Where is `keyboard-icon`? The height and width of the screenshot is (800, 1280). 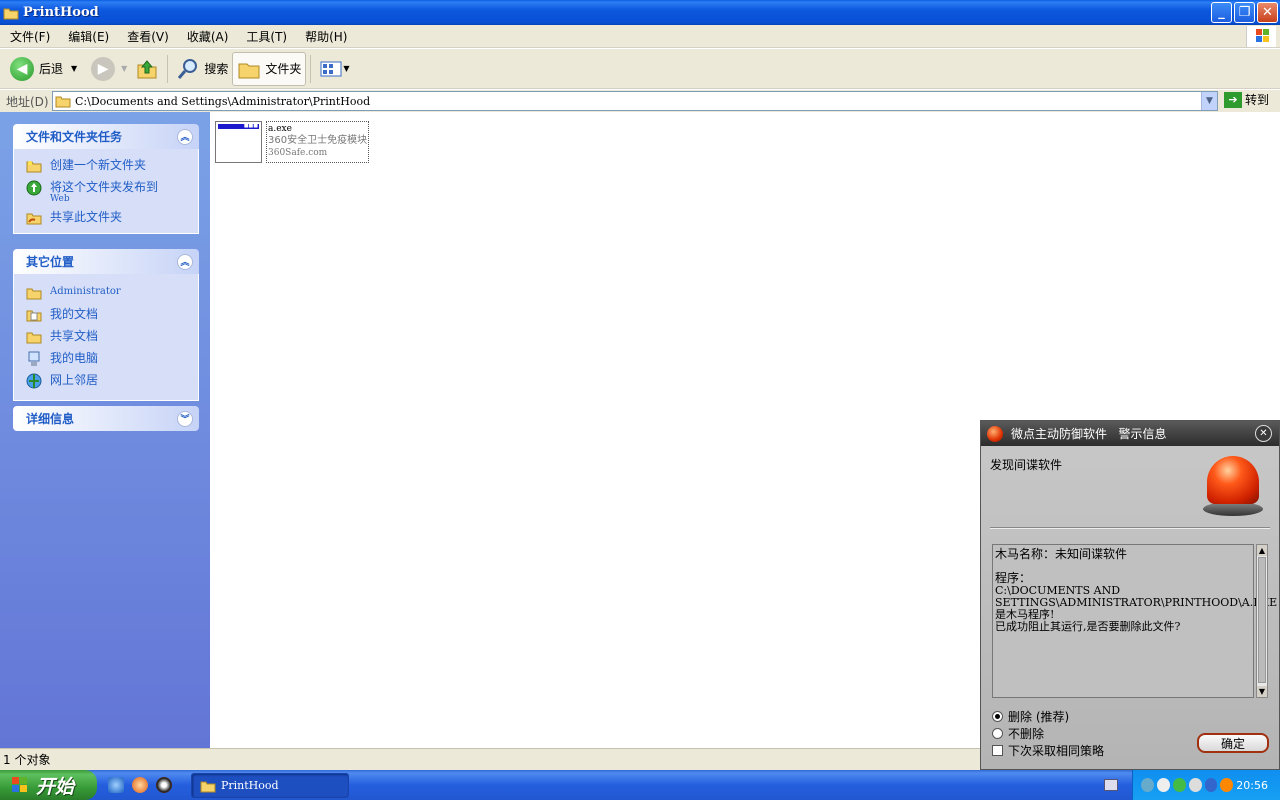
keyboard-icon is located at coordinates (1111, 785).